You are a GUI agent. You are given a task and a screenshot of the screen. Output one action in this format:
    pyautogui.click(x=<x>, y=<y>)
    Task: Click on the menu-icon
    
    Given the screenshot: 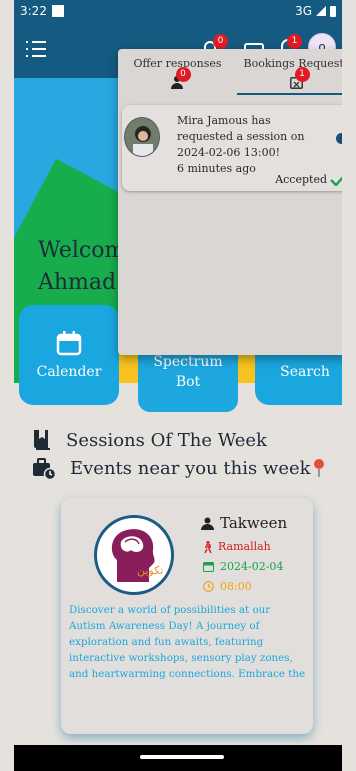 What is the action you would take?
    pyautogui.click(x=36, y=49)
    